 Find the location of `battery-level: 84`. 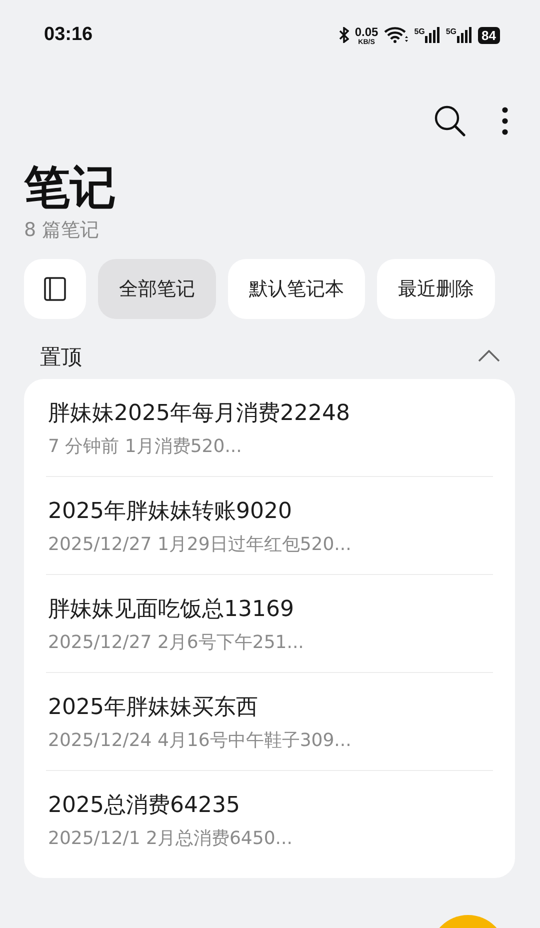

battery-level: 84 is located at coordinates (489, 35).